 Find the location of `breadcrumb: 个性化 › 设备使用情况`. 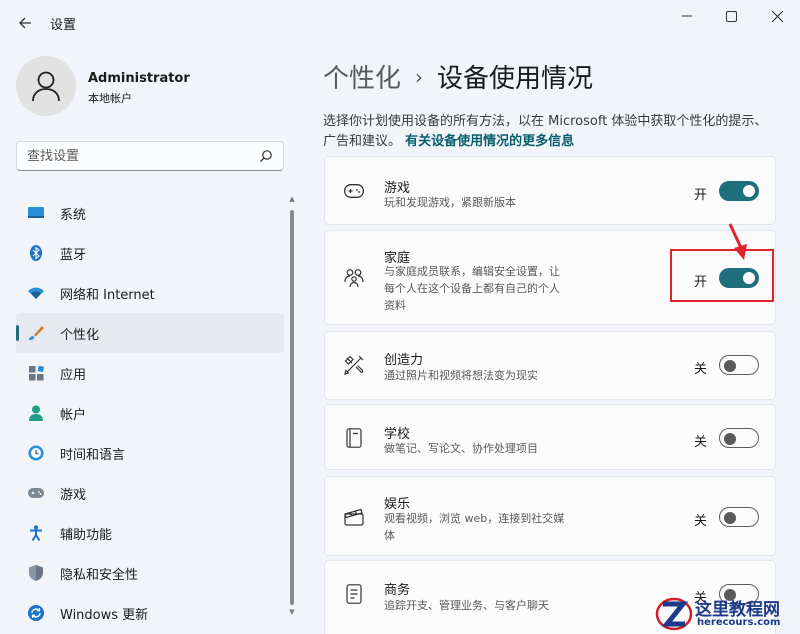

breadcrumb: 个性化 › 设备使用情况 is located at coordinates (458, 76).